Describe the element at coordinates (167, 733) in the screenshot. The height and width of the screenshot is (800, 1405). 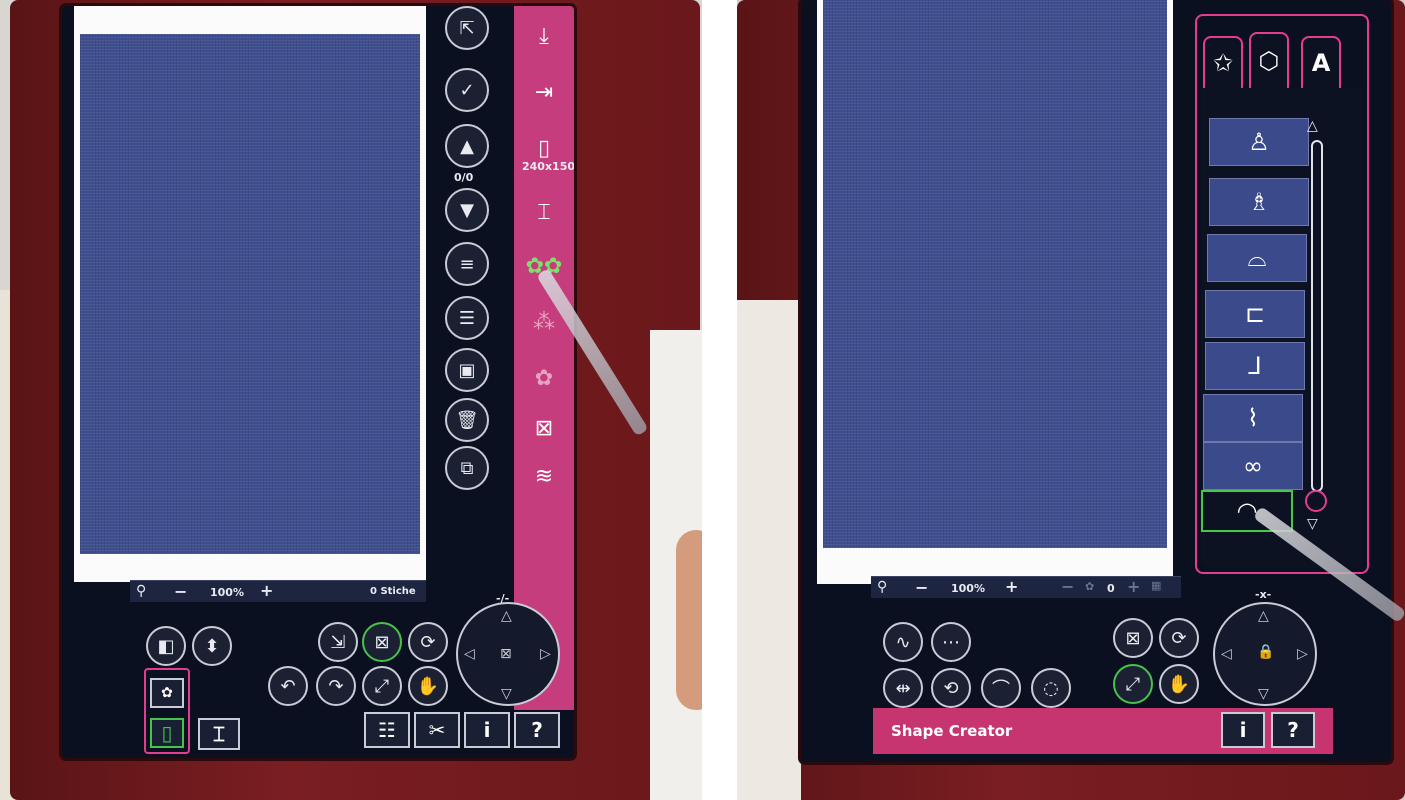
I see `sewing-mode-icon: ▯` at that location.